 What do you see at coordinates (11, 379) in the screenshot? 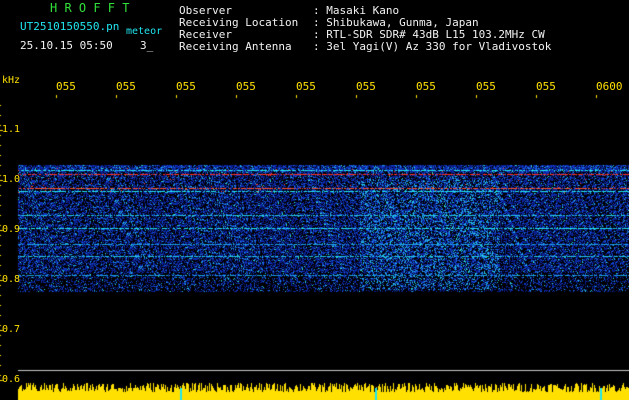
I see `freq-tick: 0.6` at bounding box center [11, 379].